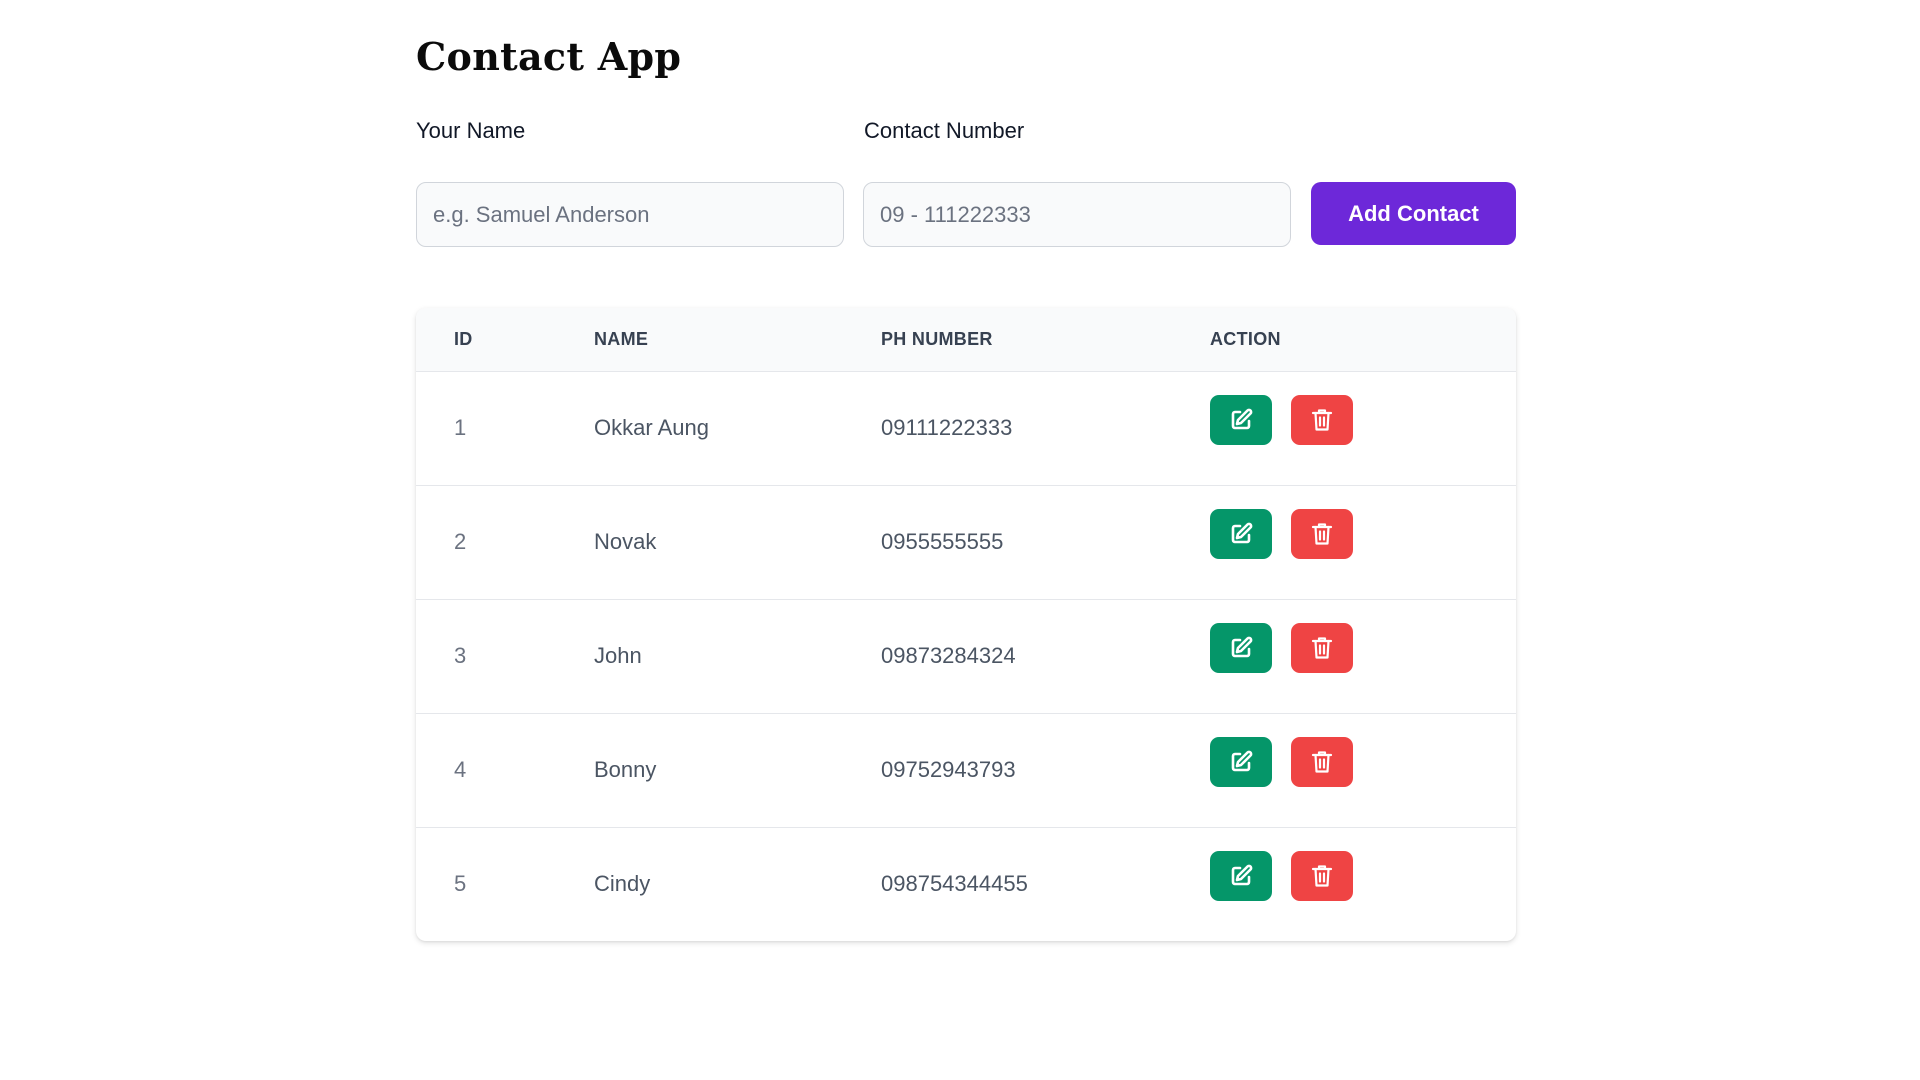 The width and height of the screenshot is (1920, 1080). I want to click on table-row: 1 Okkar Aung 09111222333, so click(966, 428).